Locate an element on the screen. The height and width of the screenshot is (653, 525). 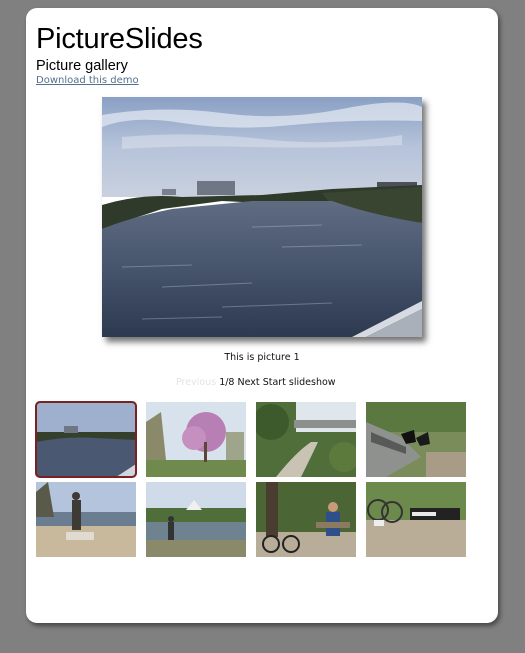
thumbnail-river-view is located at coordinates (86, 439).